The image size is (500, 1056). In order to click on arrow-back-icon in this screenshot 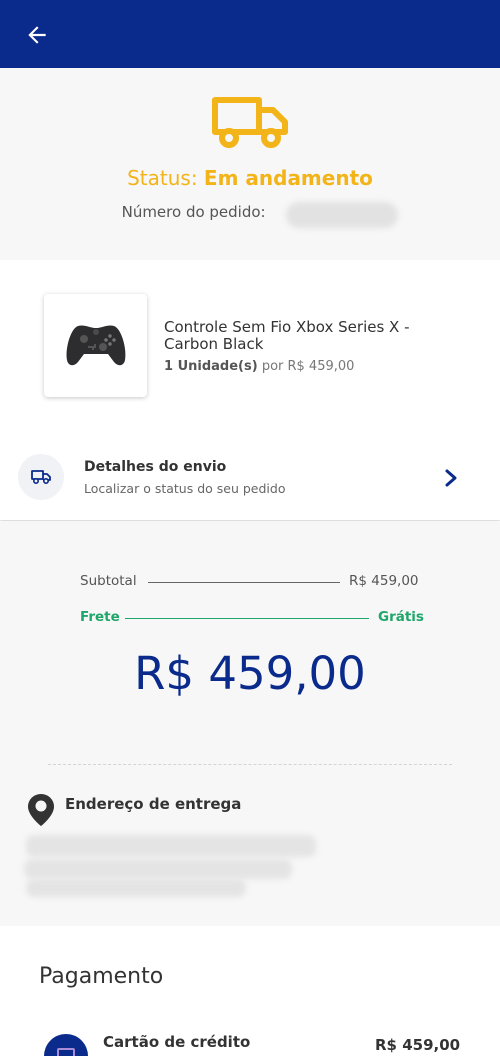, I will do `click(37, 35)`.